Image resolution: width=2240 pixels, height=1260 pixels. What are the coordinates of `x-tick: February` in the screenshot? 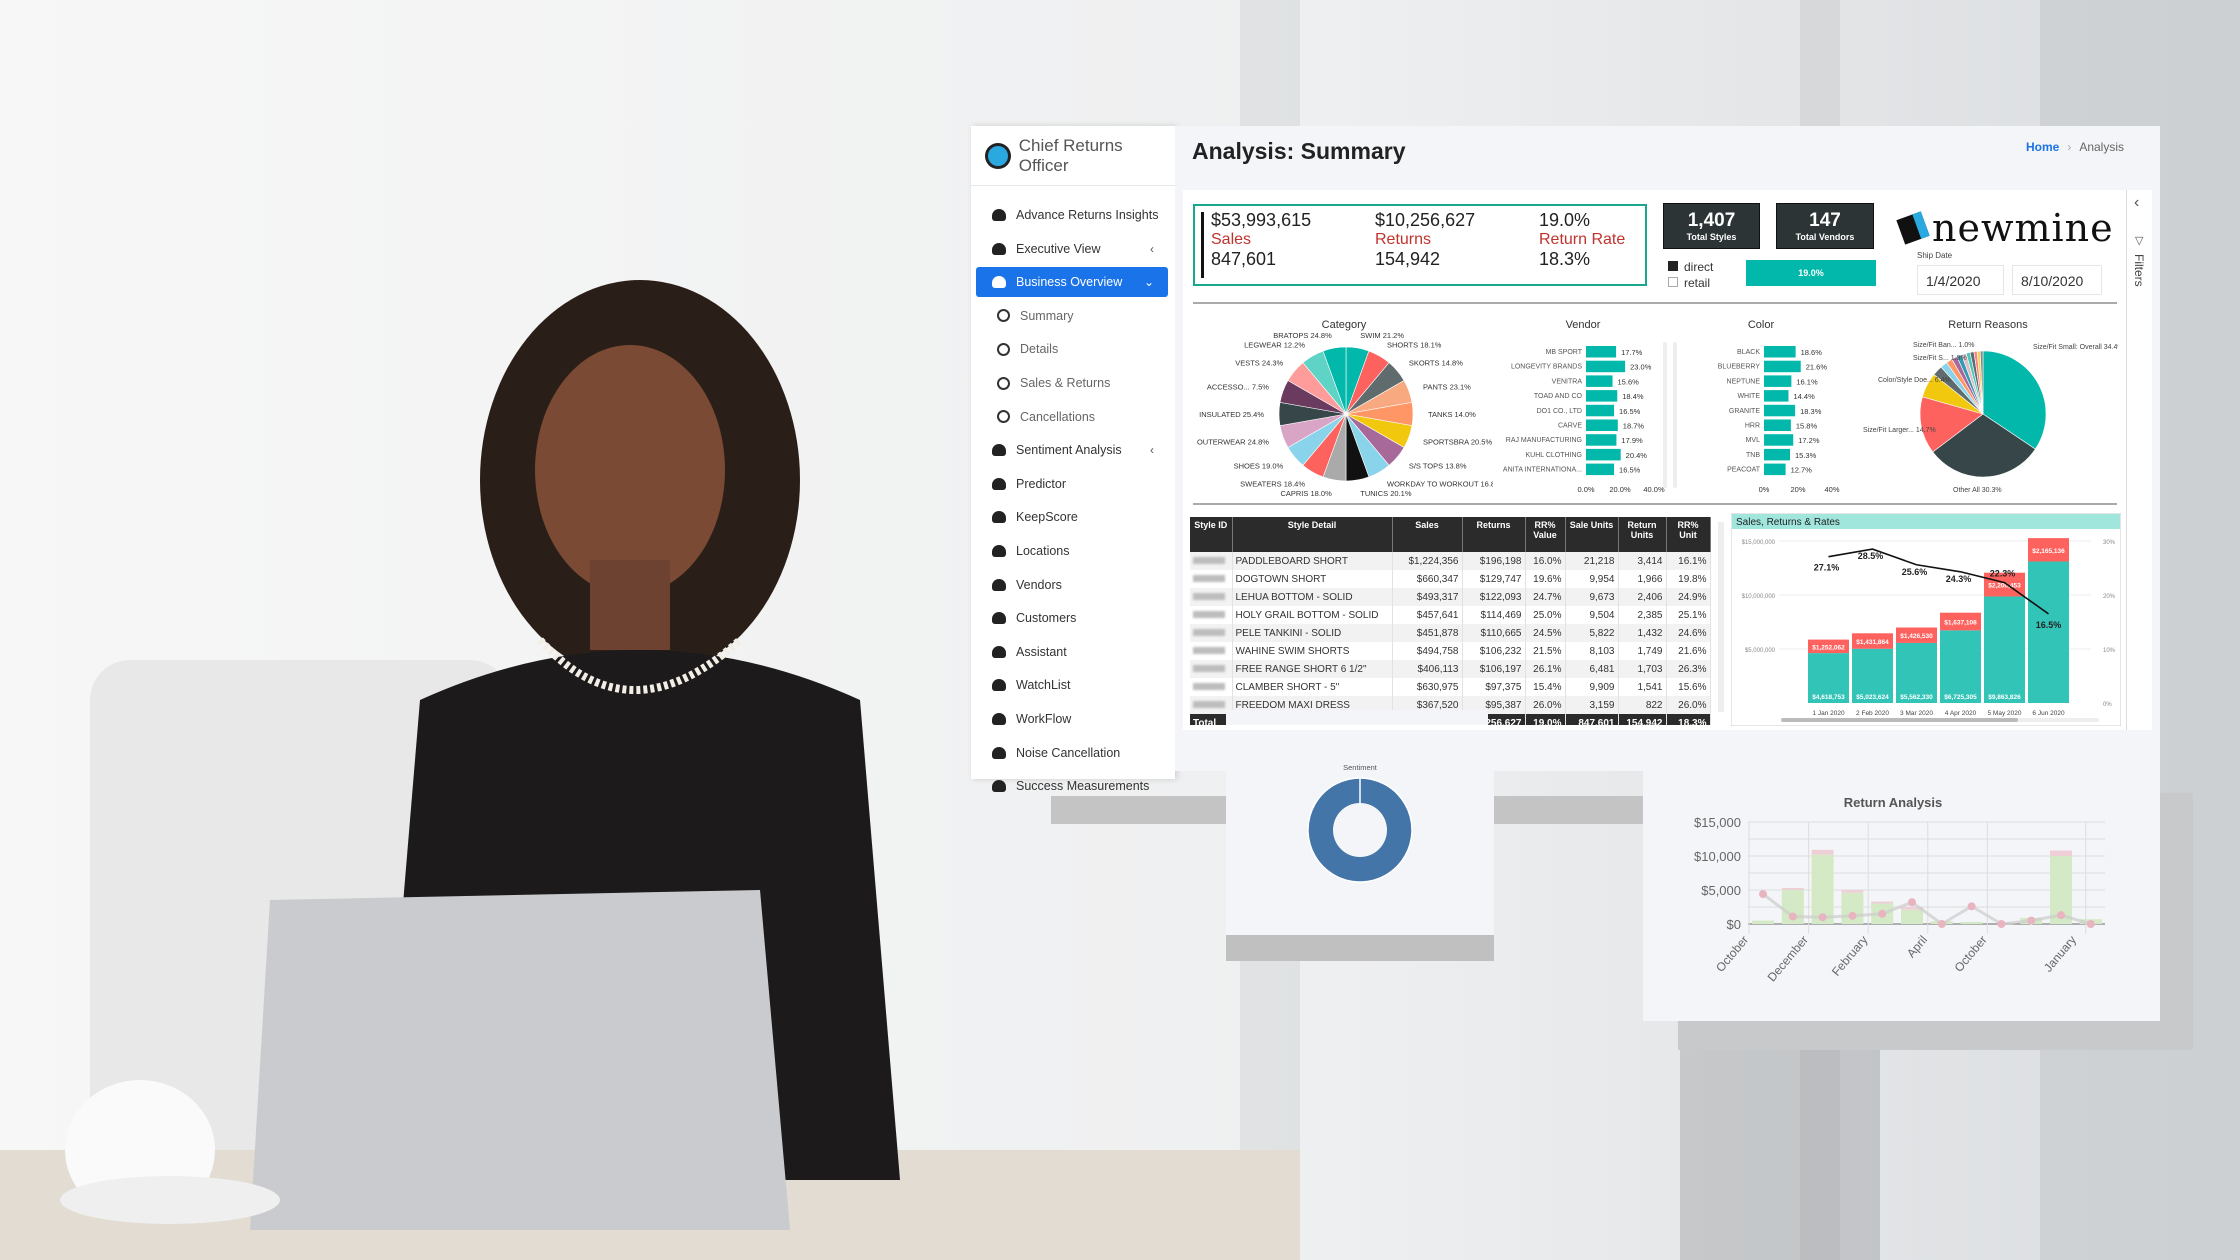 It's located at (1850, 956).